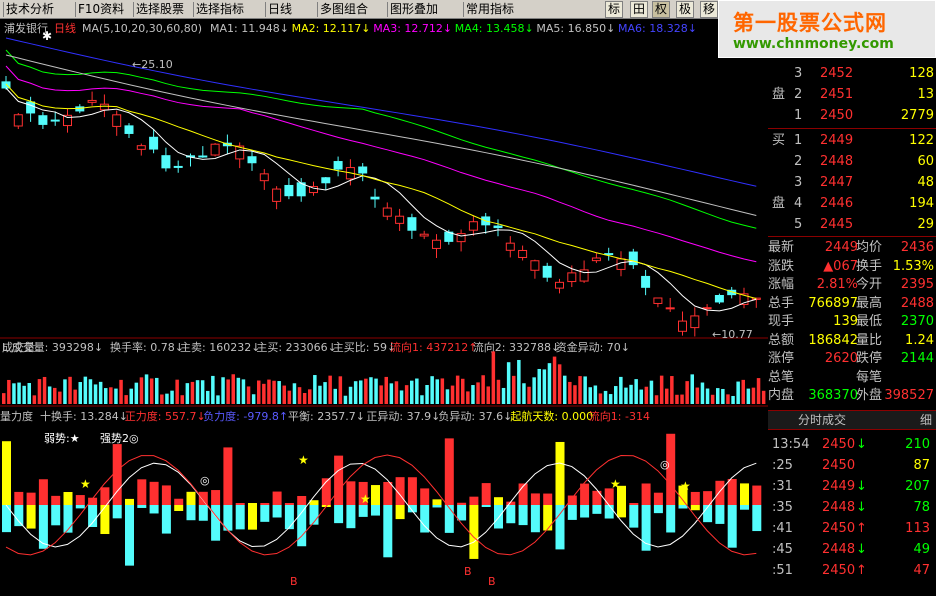  I want to click on toolbar-item-4: 日线, so click(280, 9).